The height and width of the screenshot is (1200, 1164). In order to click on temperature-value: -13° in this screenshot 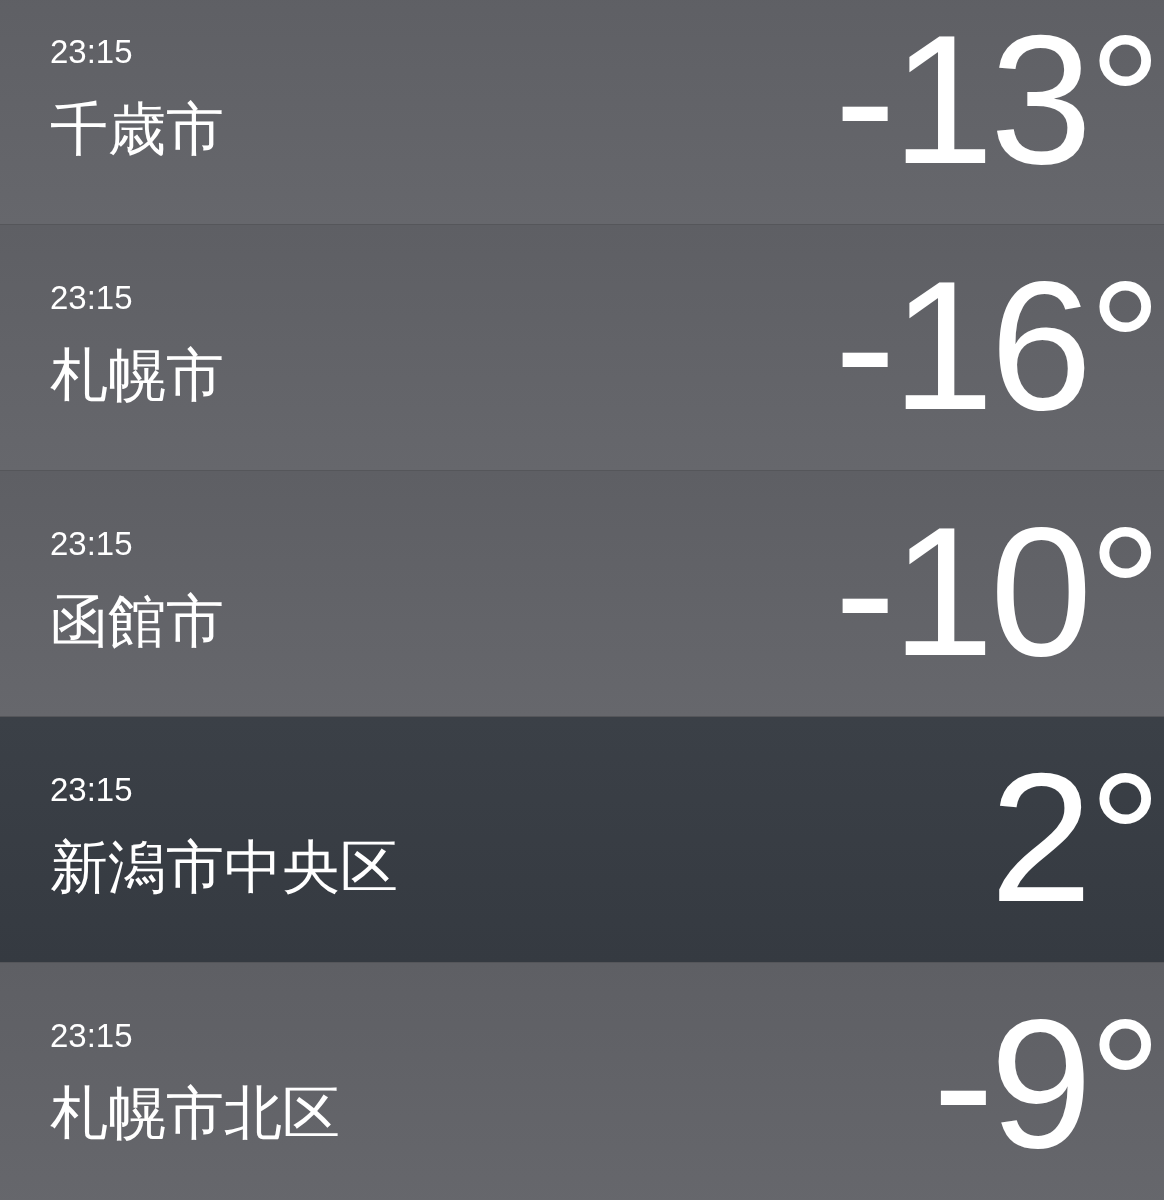, I will do `click(996, 99)`.